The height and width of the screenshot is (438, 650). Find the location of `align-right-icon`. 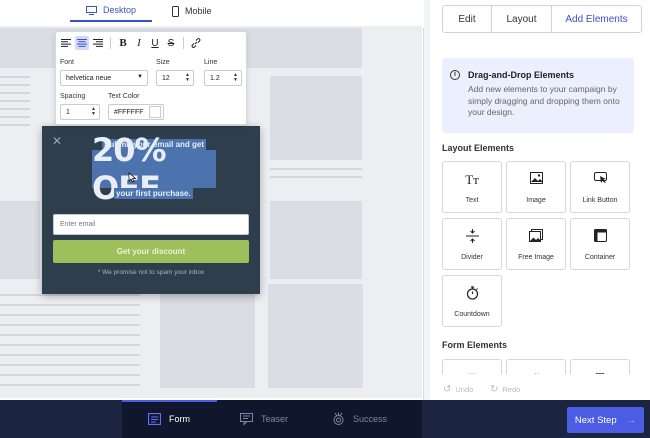

align-right-icon is located at coordinates (98, 43).